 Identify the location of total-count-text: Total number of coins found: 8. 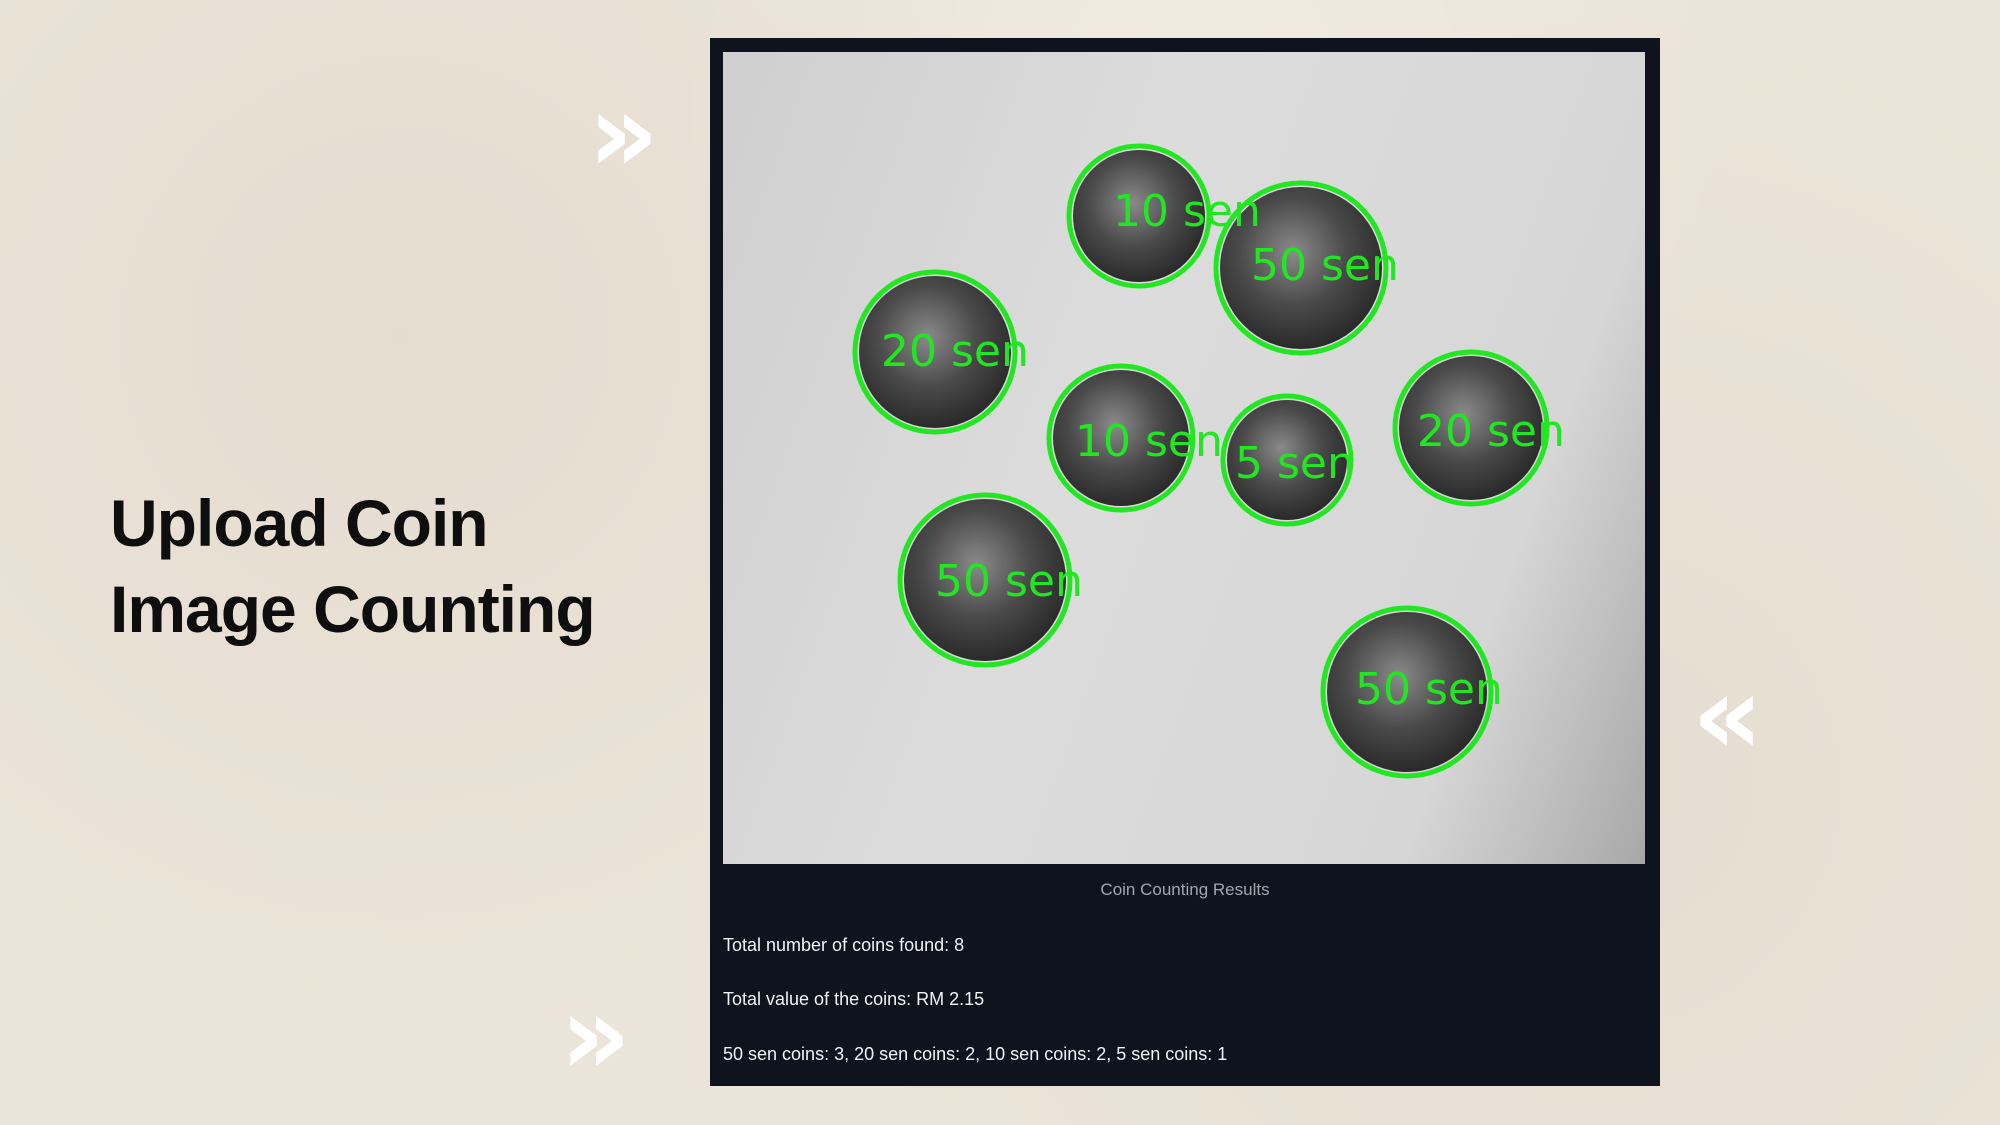
(844, 945).